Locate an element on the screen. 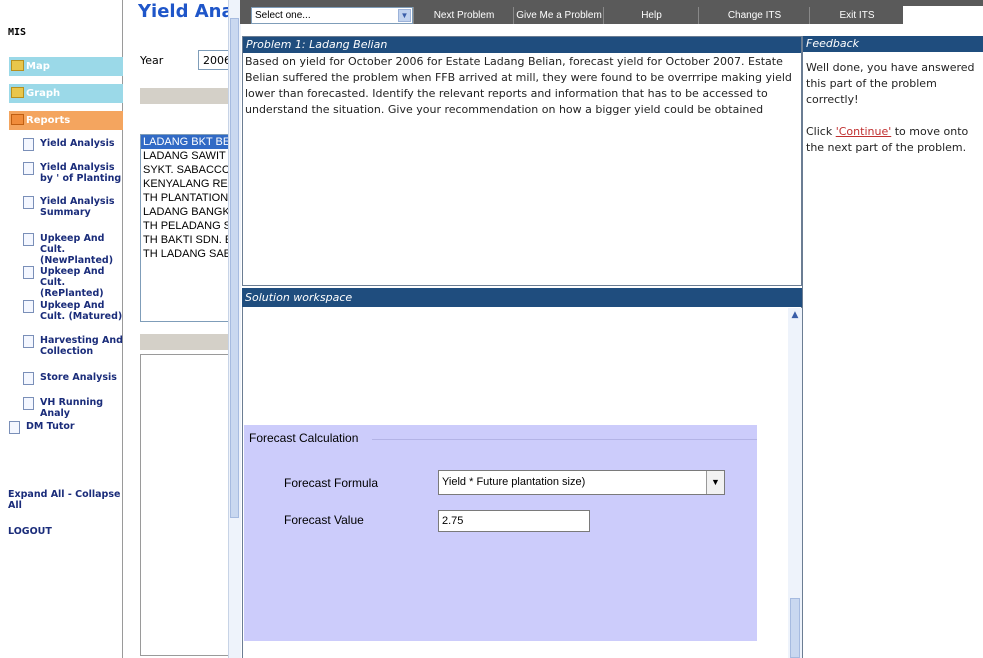 The width and height of the screenshot is (983, 658). forecast-value-input: 2.75 is located at coordinates (514, 521).